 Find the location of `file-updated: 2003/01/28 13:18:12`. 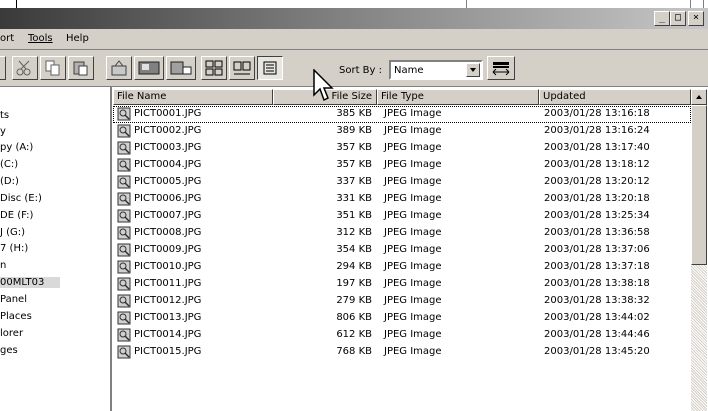

file-updated: 2003/01/28 13:18:12 is located at coordinates (597, 164).